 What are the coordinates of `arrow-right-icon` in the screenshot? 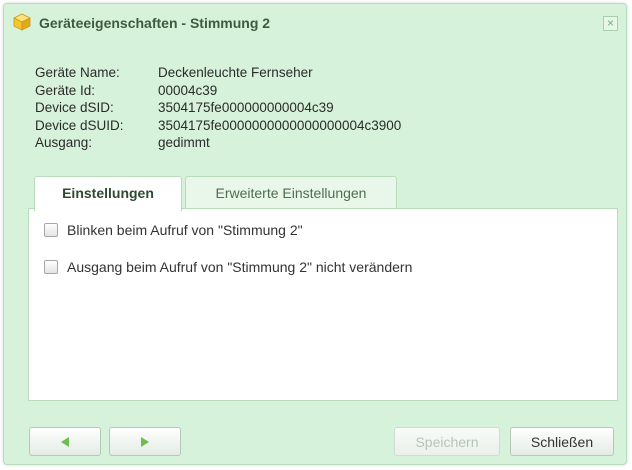 It's located at (145, 442).